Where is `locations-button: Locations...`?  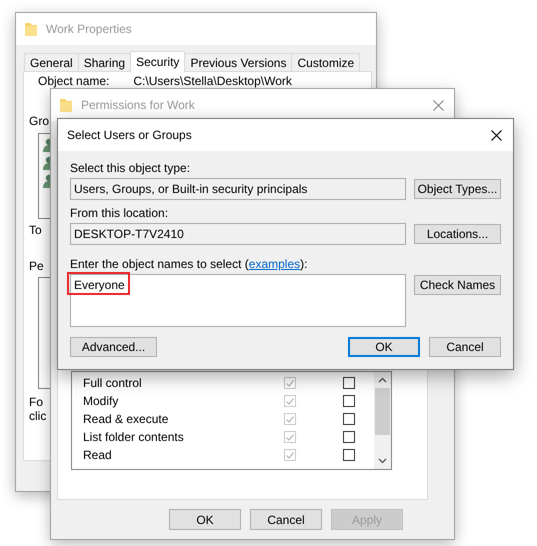 locations-button: Locations... is located at coordinates (457, 234).